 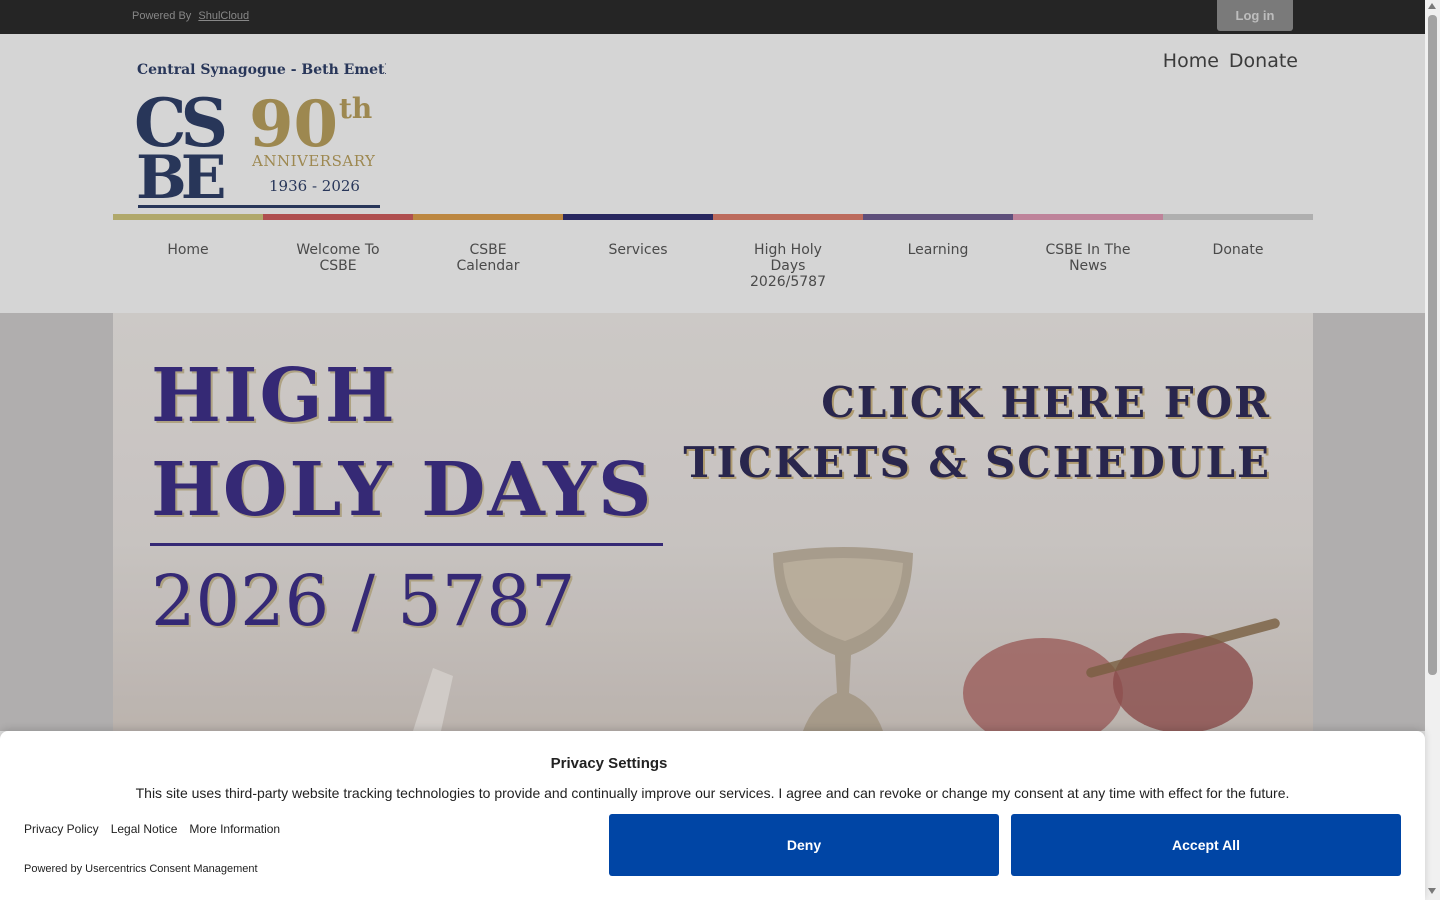 I want to click on top-bar: Powered By ShulCloud Log in, so click(x=712, y=17).